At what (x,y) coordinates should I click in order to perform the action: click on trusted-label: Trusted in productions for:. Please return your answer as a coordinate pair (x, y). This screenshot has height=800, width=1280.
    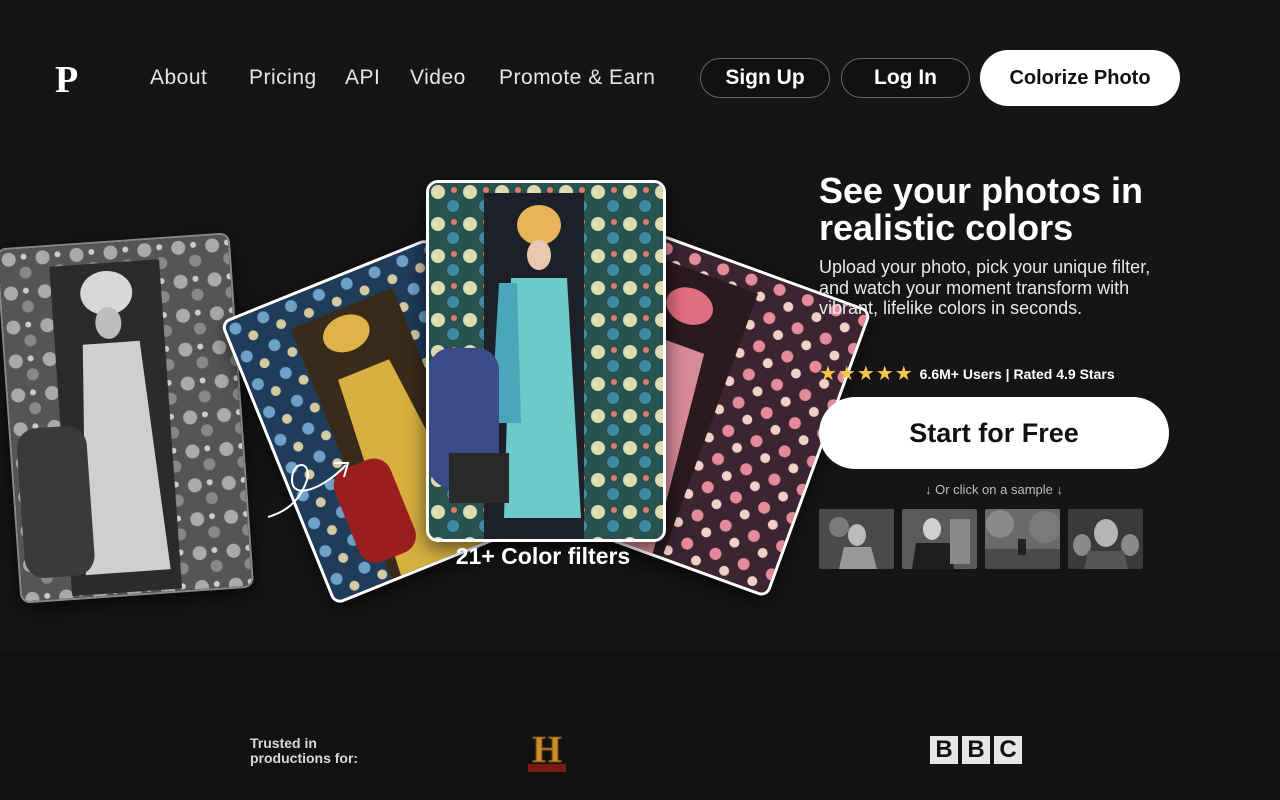
    Looking at the image, I should click on (304, 750).